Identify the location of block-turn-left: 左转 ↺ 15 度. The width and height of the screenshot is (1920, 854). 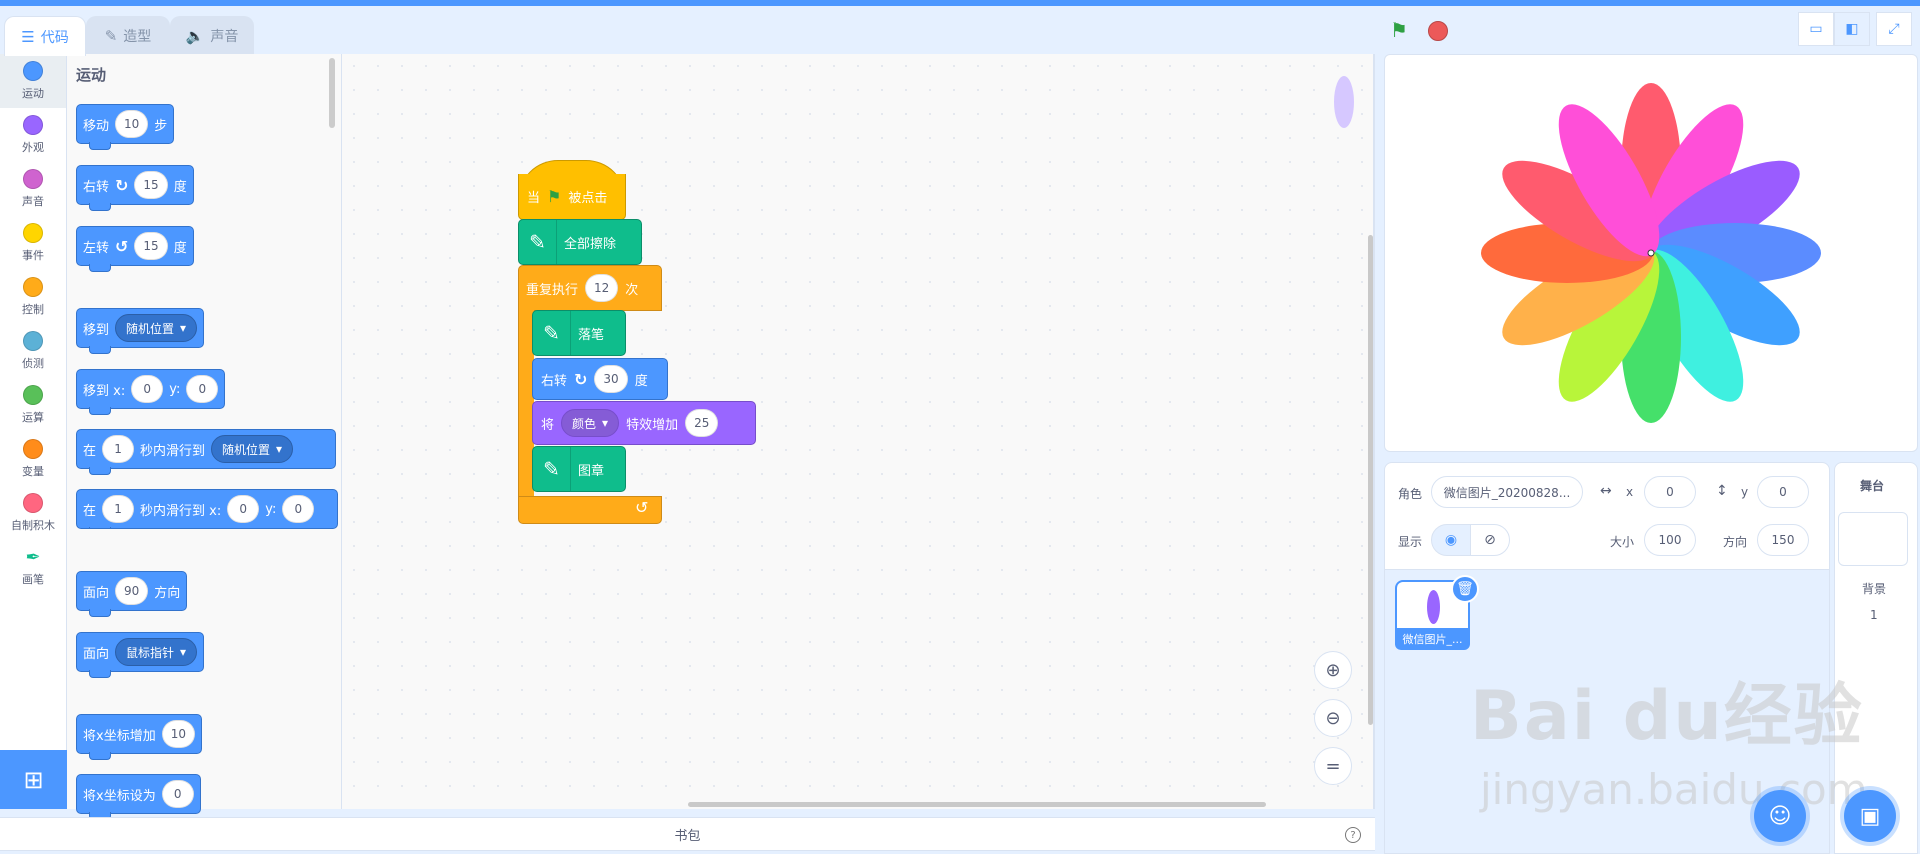
(135, 249).